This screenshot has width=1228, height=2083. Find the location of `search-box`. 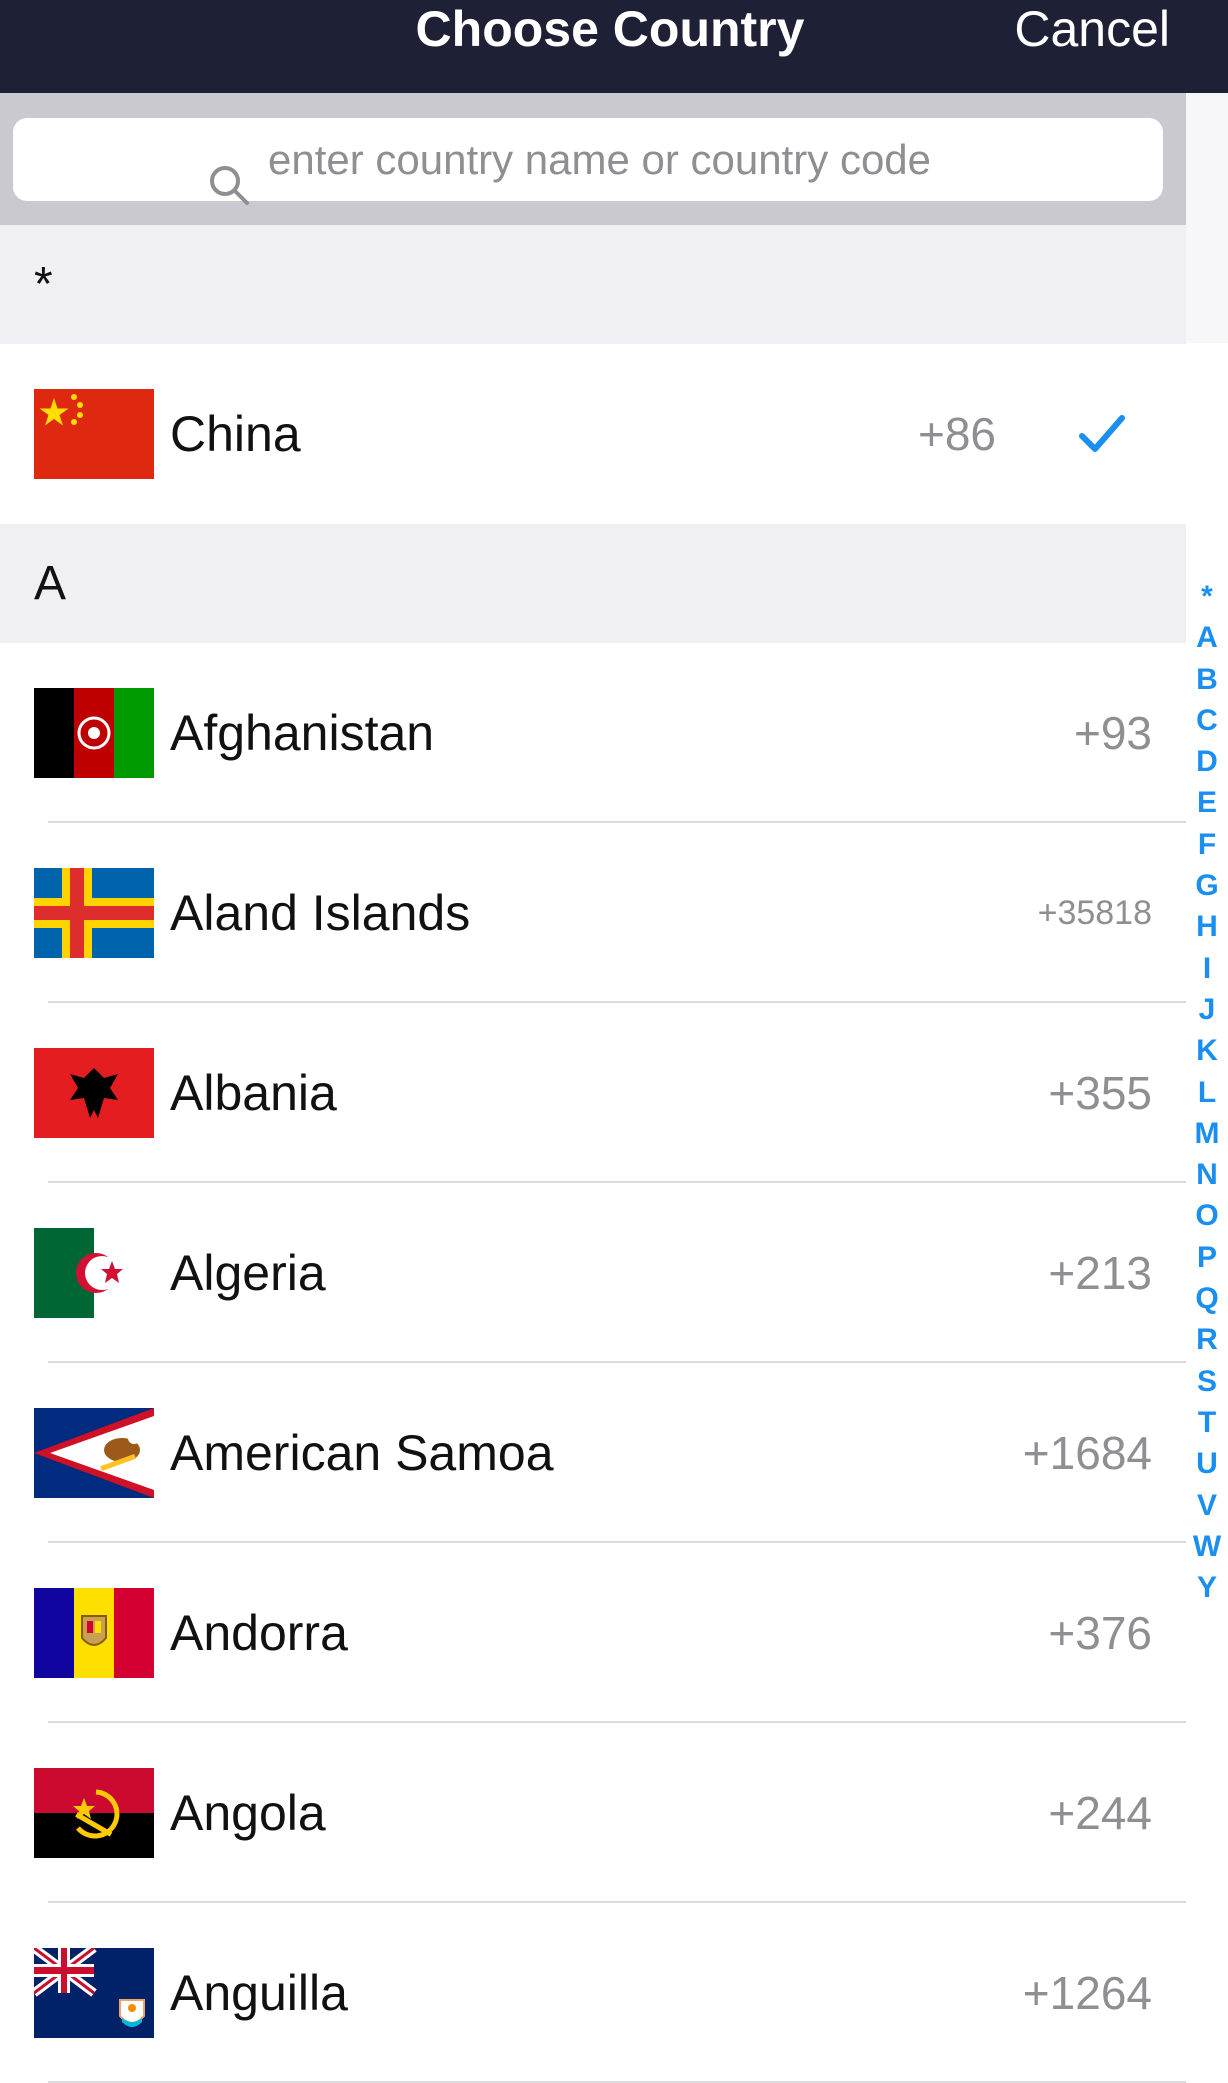

search-box is located at coordinates (588, 161).